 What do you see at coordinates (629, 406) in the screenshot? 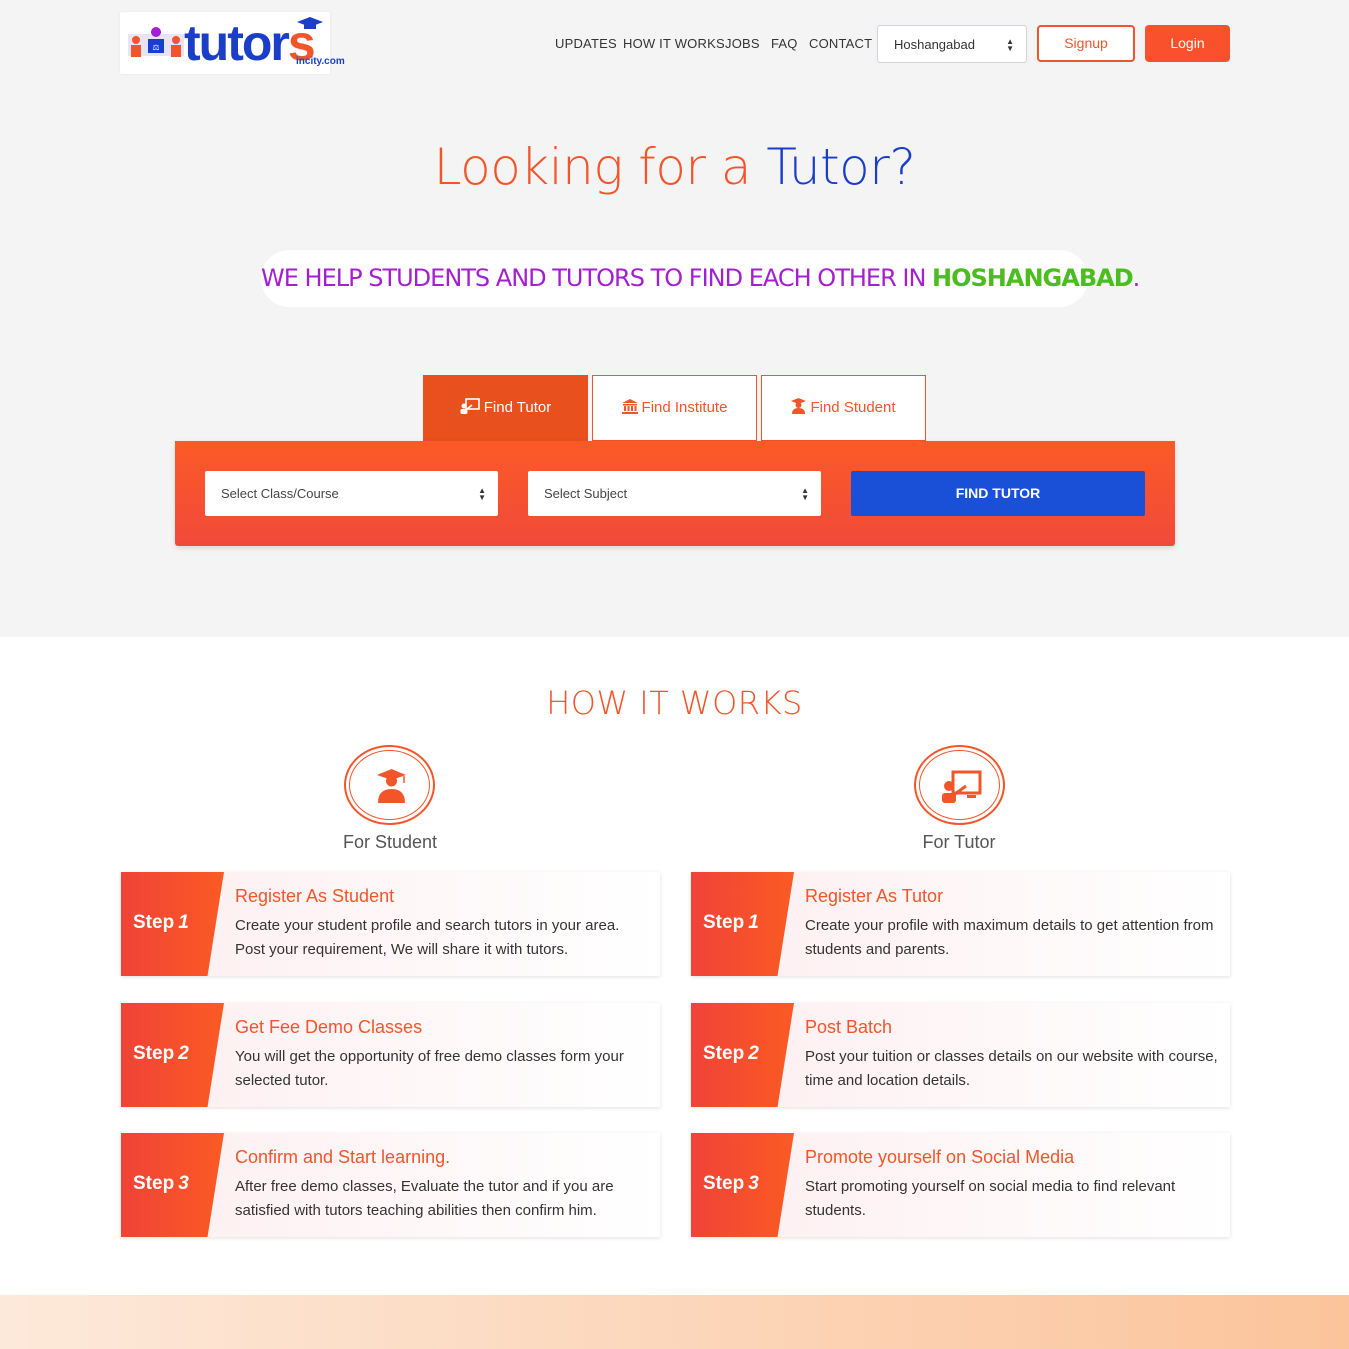
I see `institution-icon` at bounding box center [629, 406].